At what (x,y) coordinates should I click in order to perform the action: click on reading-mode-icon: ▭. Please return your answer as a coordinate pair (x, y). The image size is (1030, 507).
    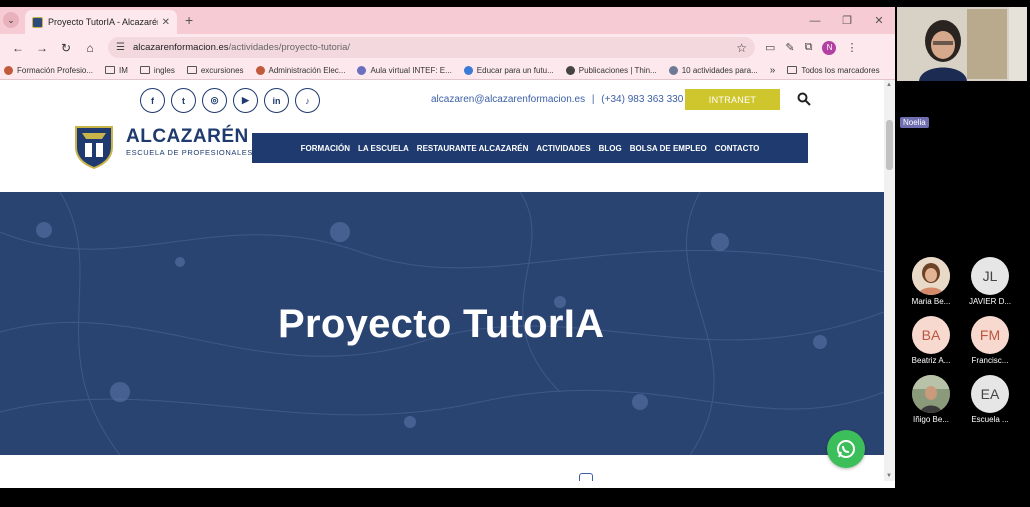
    Looking at the image, I should click on (770, 47).